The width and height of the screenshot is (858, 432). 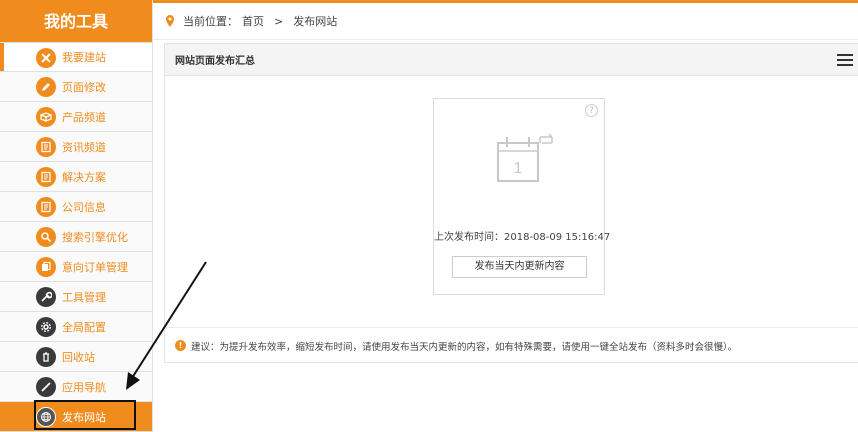 I want to click on info-icon: !, so click(x=180, y=345).